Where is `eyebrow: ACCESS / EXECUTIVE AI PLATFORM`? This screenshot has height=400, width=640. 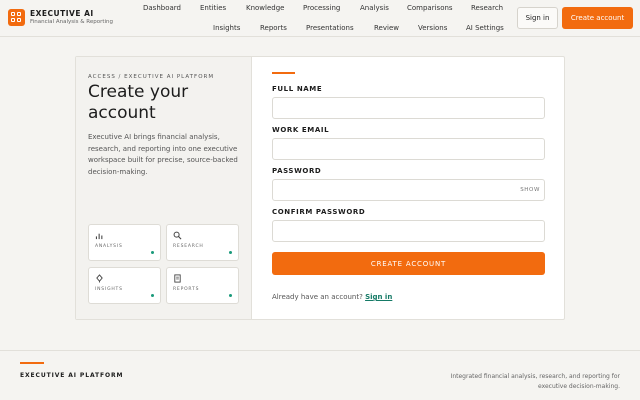 eyebrow: ACCESS / EXECUTIVE AI PLATFORM is located at coordinates (151, 77).